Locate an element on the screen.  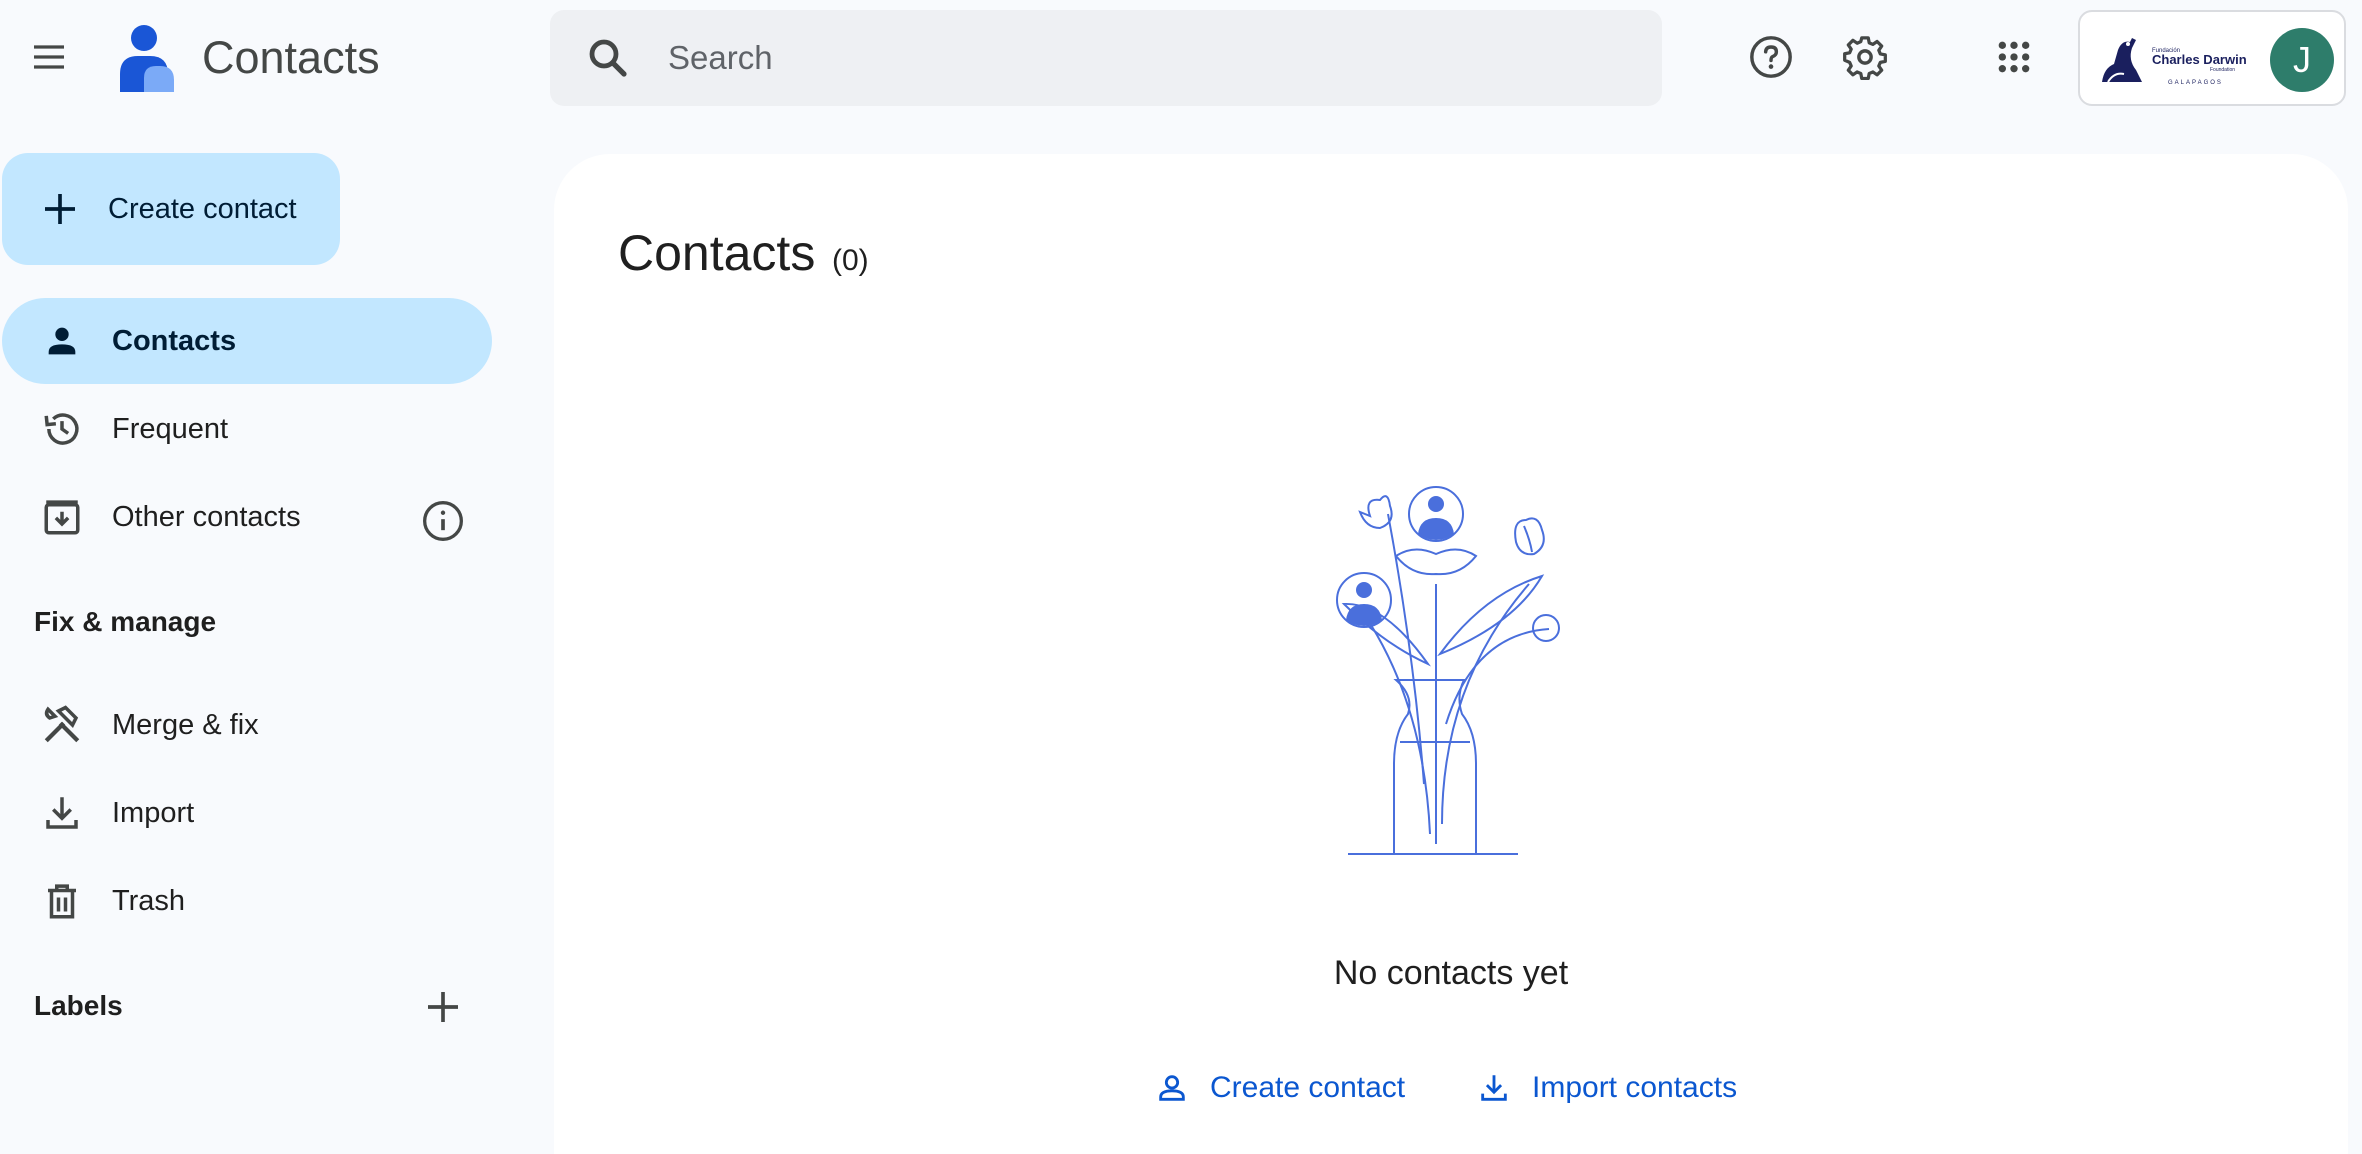
menu-icon is located at coordinates (49, 57).